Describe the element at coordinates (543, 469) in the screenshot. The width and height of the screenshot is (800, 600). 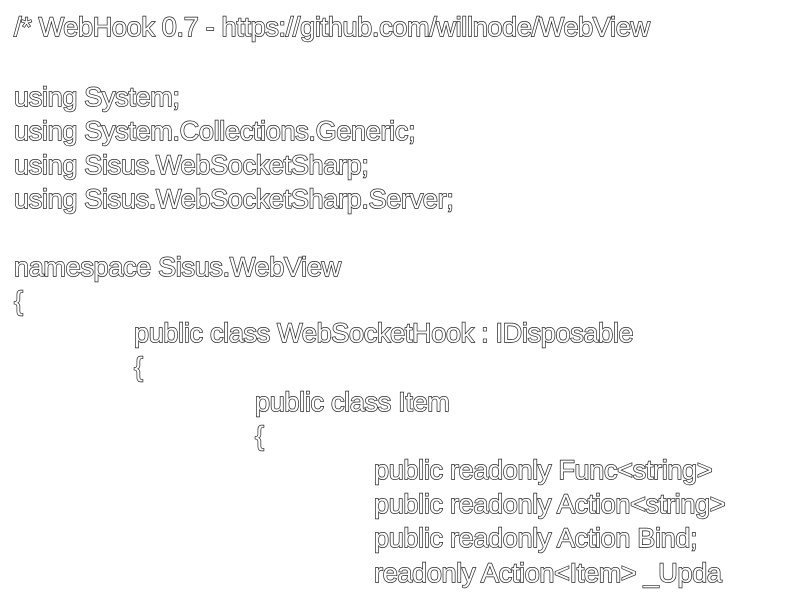
I see `code-line-field-func: public readonly Func<string>` at that location.